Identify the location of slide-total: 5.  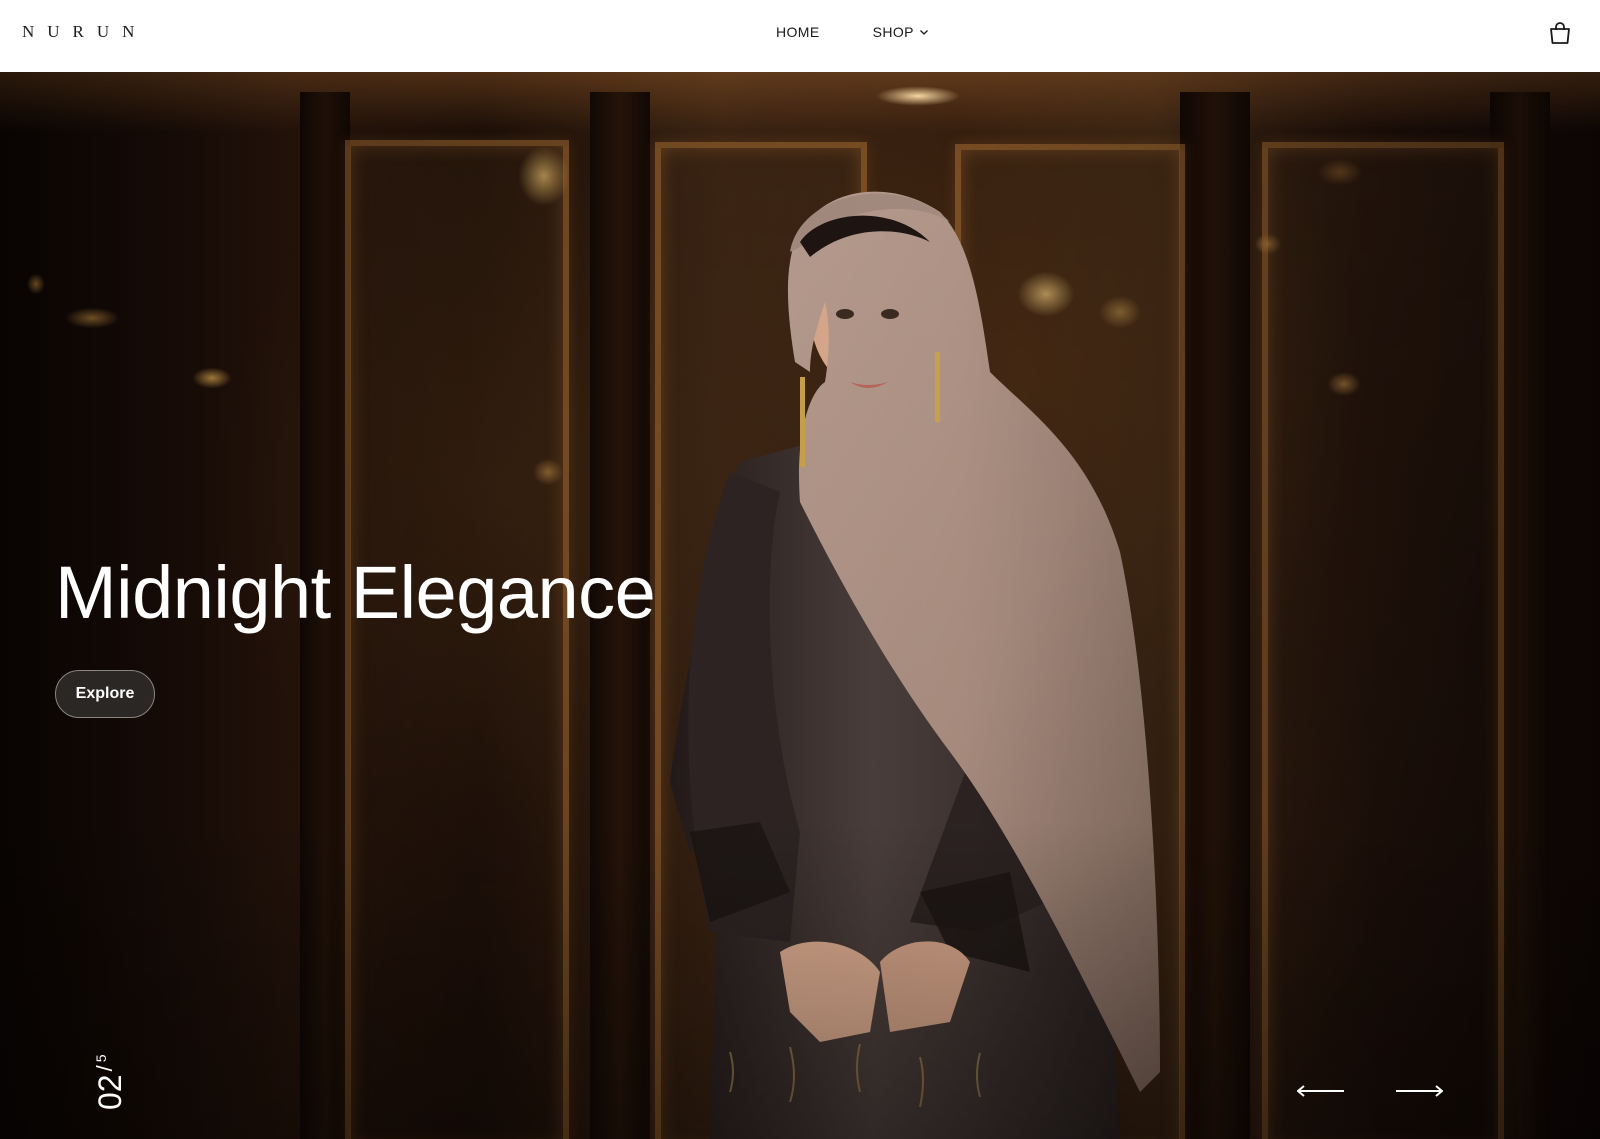
(101, 1058).